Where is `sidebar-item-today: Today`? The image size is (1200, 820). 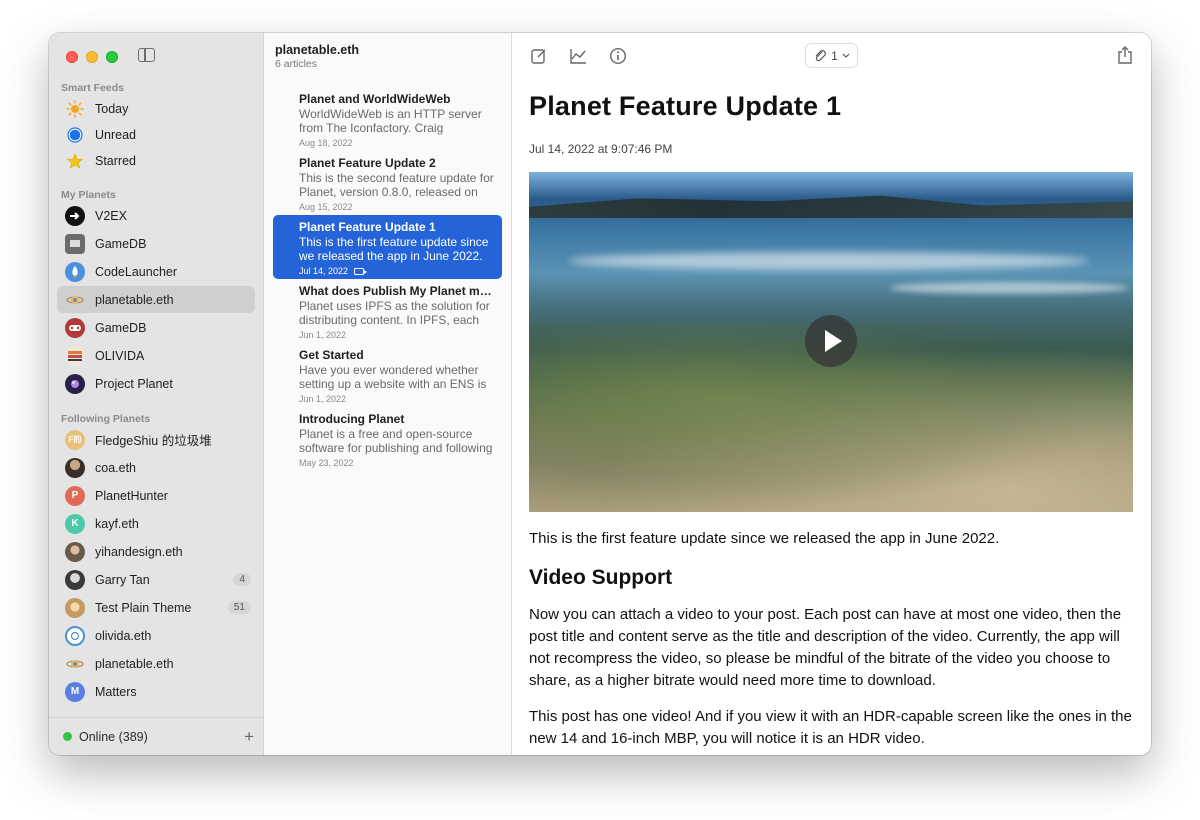
sidebar-item-today: Today is located at coordinates (156, 108).